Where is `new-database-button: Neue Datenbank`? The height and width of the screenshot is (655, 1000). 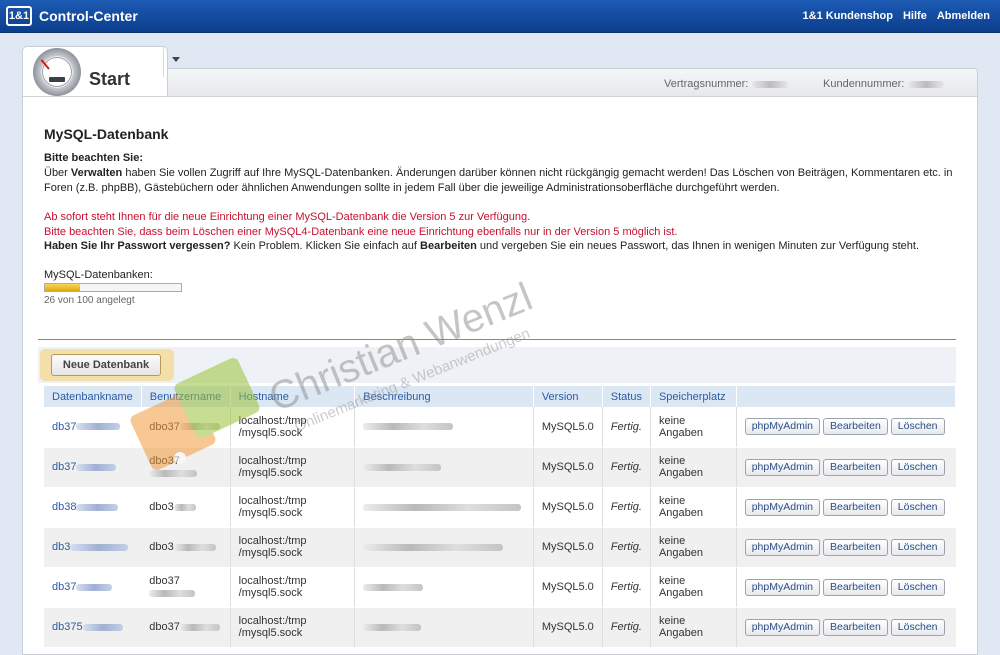 new-database-button: Neue Datenbank is located at coordinates (106, 365).